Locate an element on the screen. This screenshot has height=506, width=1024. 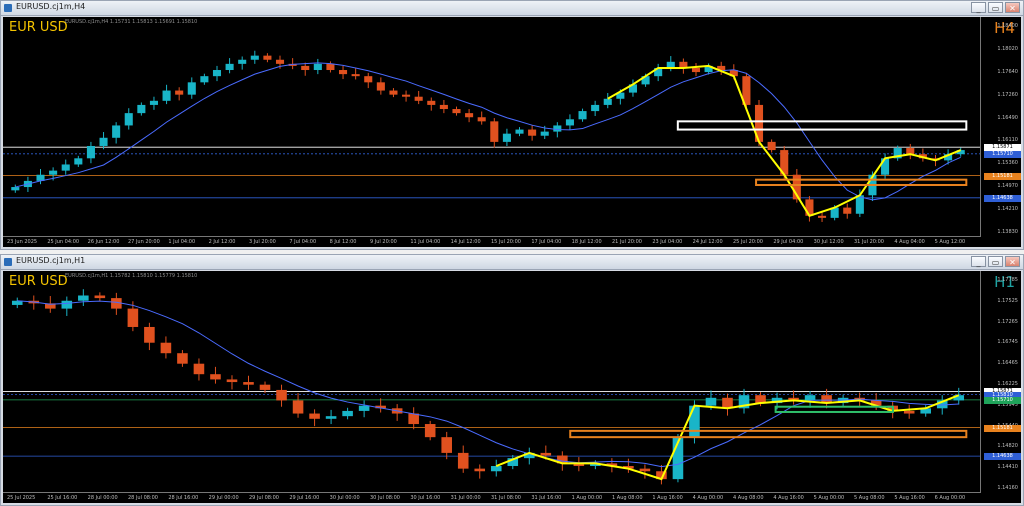
time-tick-label: 1 Aug 00:00 is located at coordinates (587, 498).